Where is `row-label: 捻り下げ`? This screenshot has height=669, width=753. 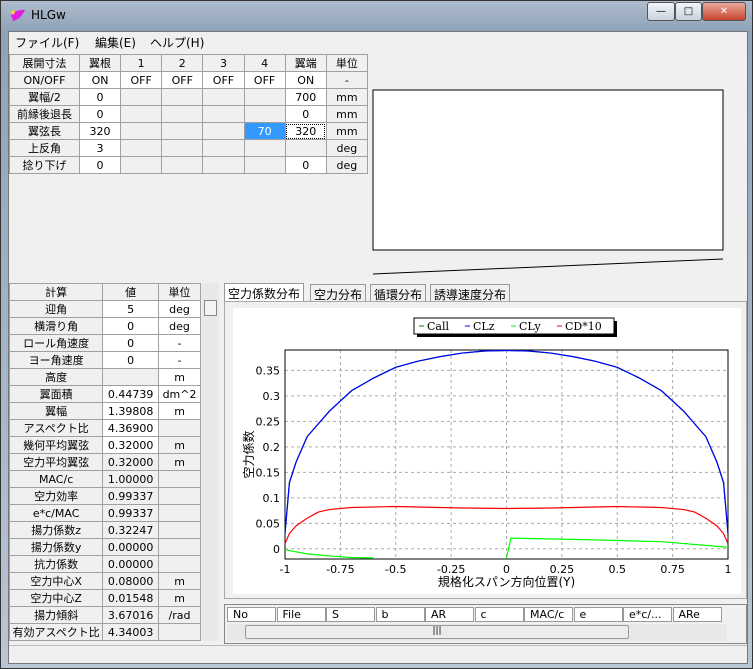
row-label: 捻り下げ is located at coordinates (44, 165).